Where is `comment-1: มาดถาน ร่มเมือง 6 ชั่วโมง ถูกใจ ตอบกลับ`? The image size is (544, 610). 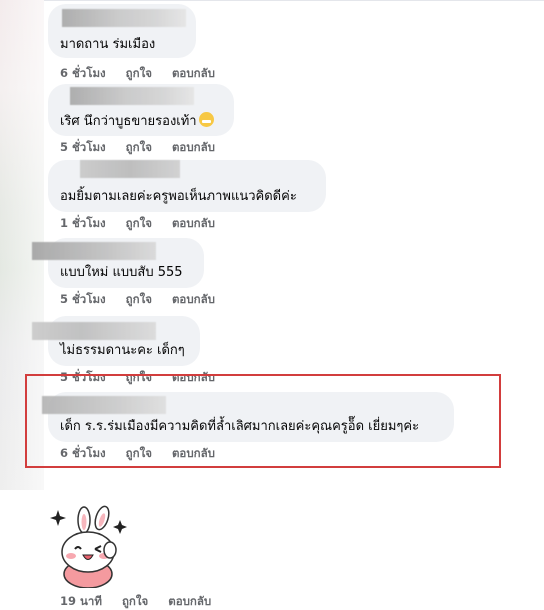
comment-1: มาดถาน ร่มเมือง 6 ชั่วโมง ถูกใจ ตอบกลับ is located at coordinates (131, 42).